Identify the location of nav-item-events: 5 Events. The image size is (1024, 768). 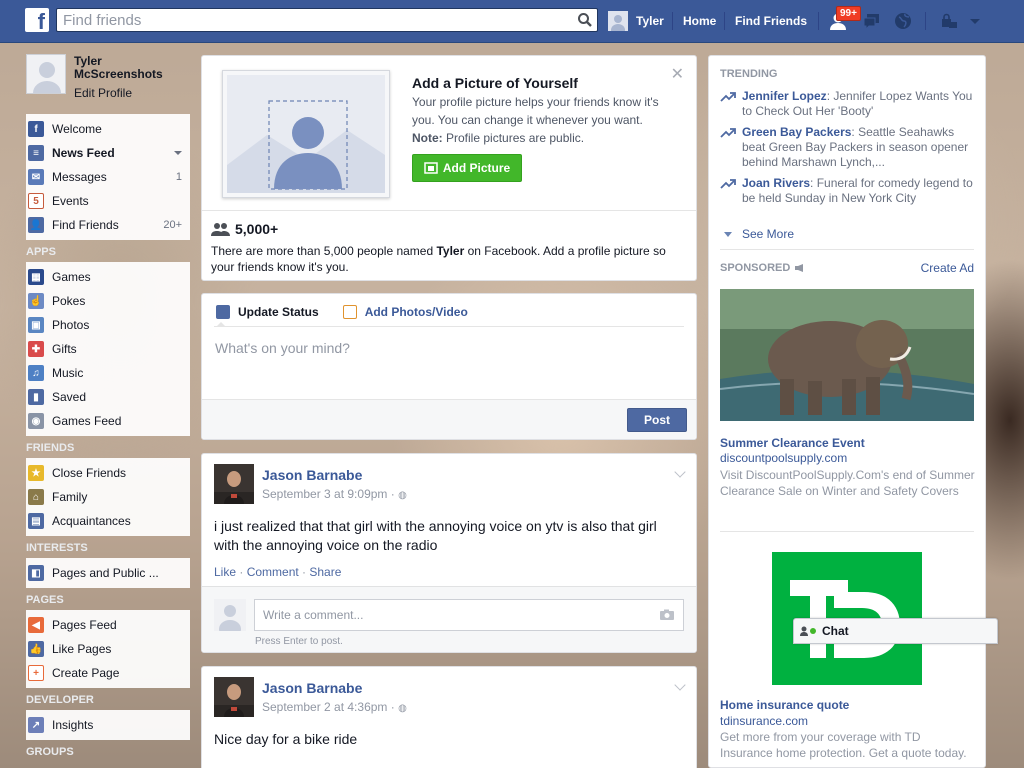
(108, 201).